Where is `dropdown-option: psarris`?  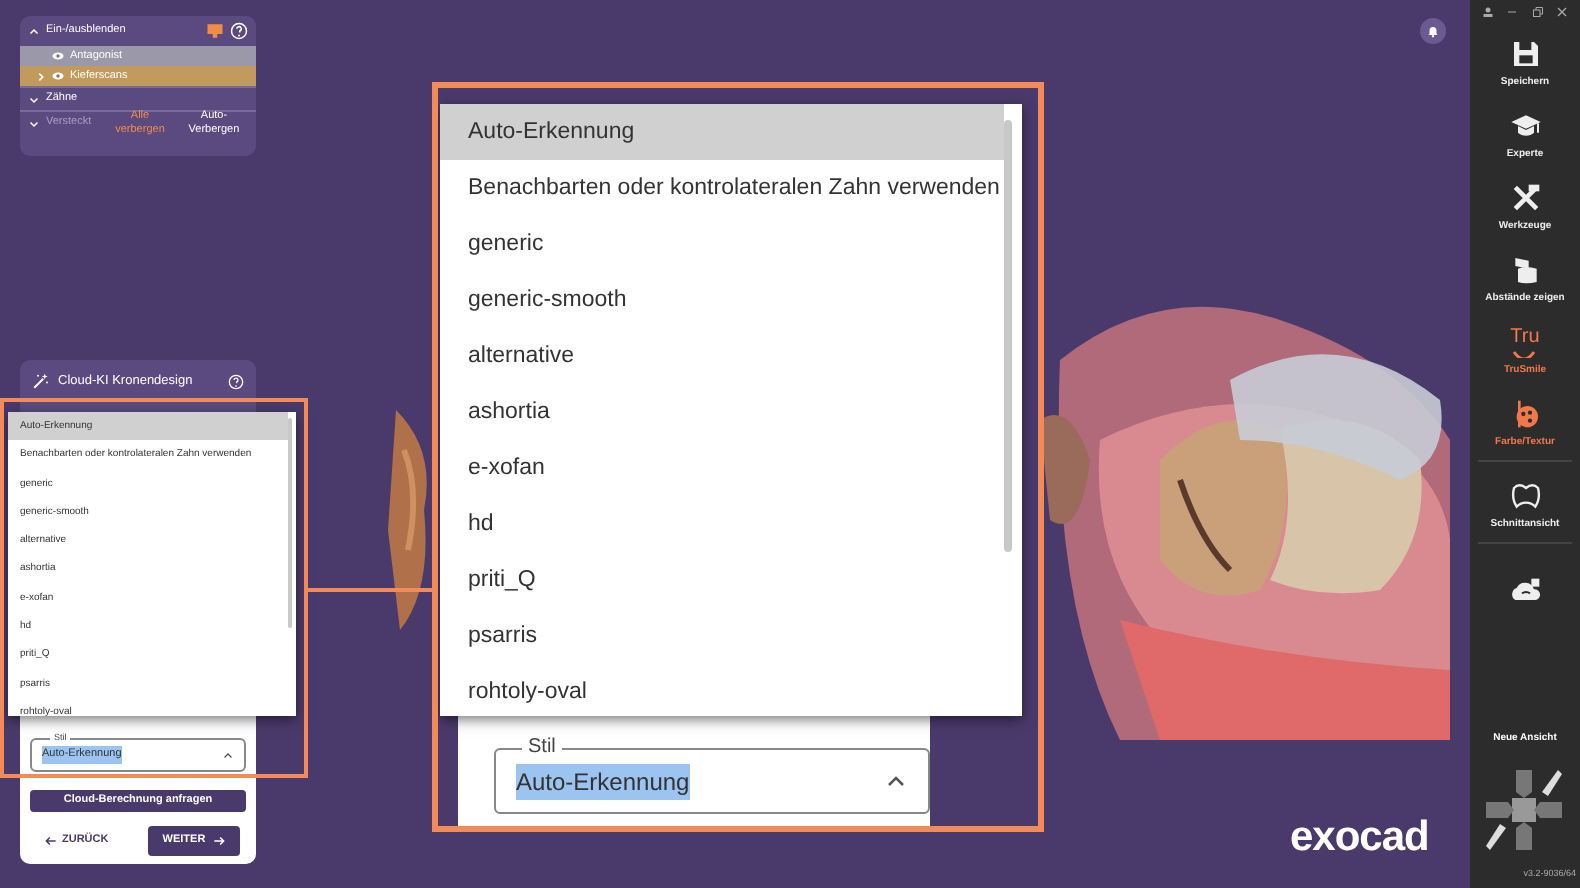 dropdown-option: psarris is located at coordinates (722, 636).